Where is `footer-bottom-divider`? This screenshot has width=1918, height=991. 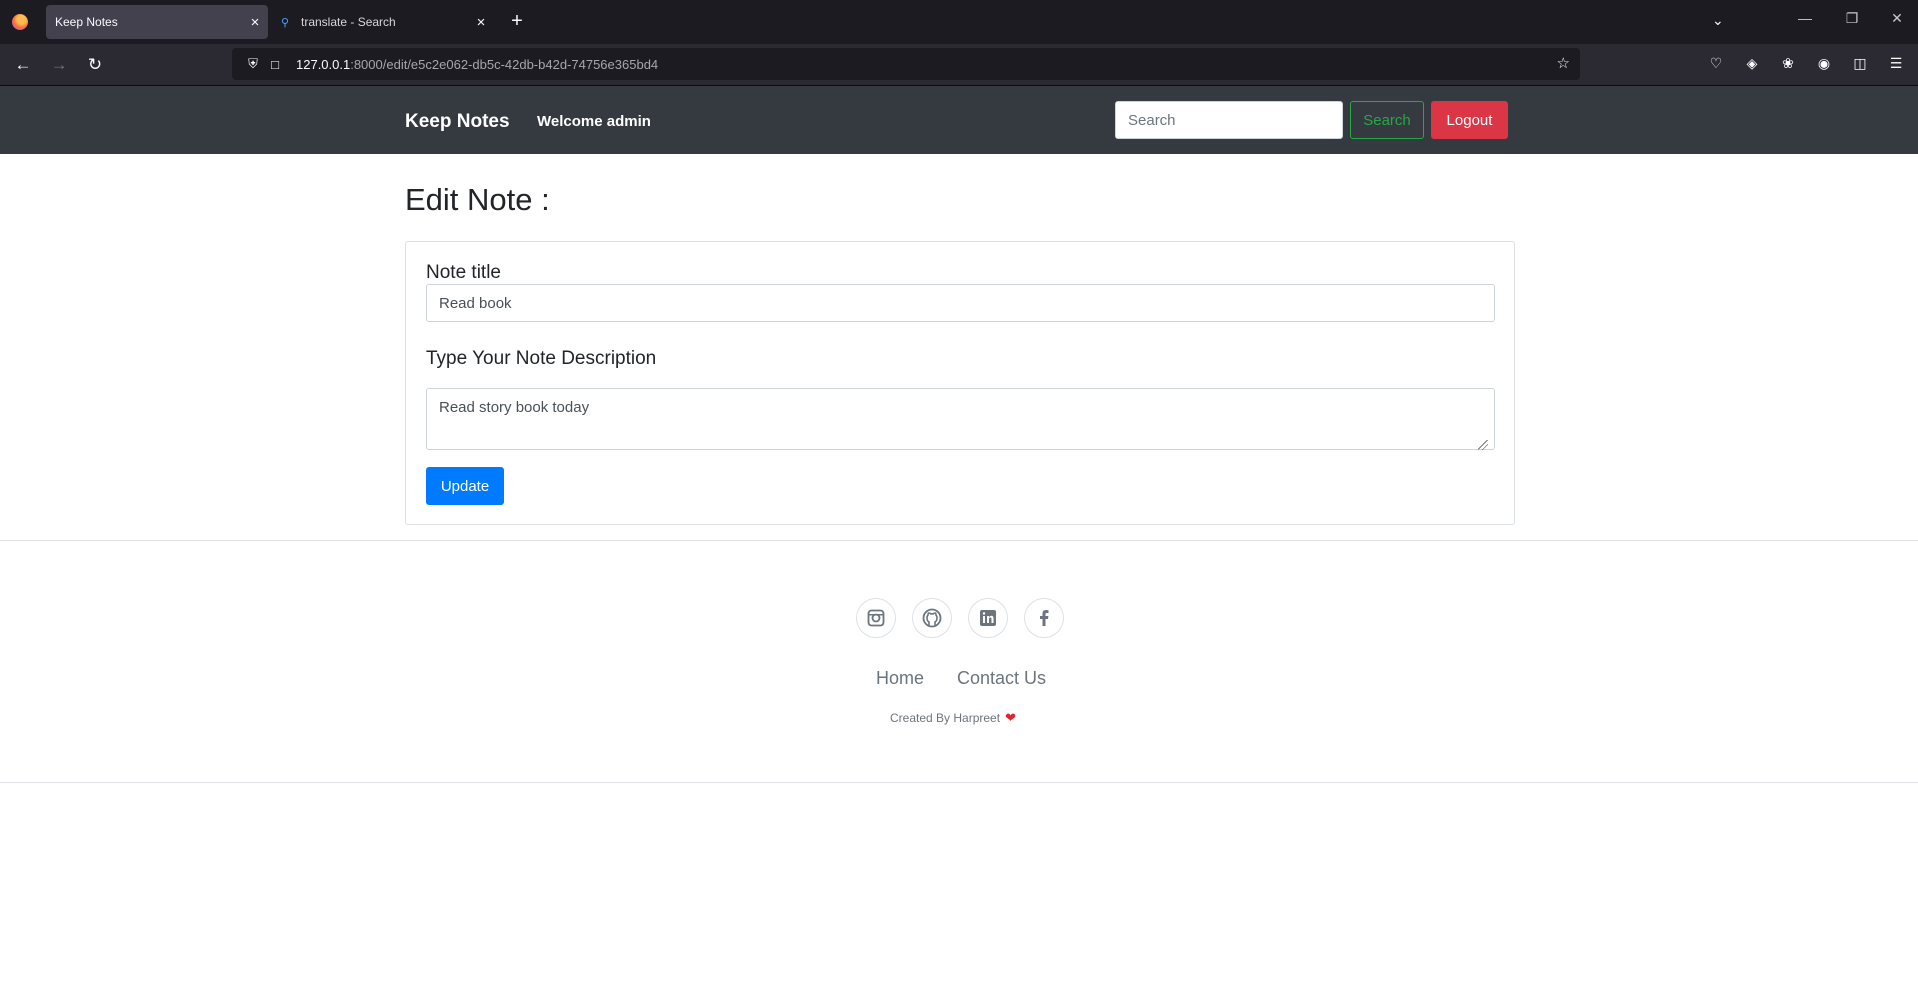 footer-bottom-divider is located at coordinates (959, 782).